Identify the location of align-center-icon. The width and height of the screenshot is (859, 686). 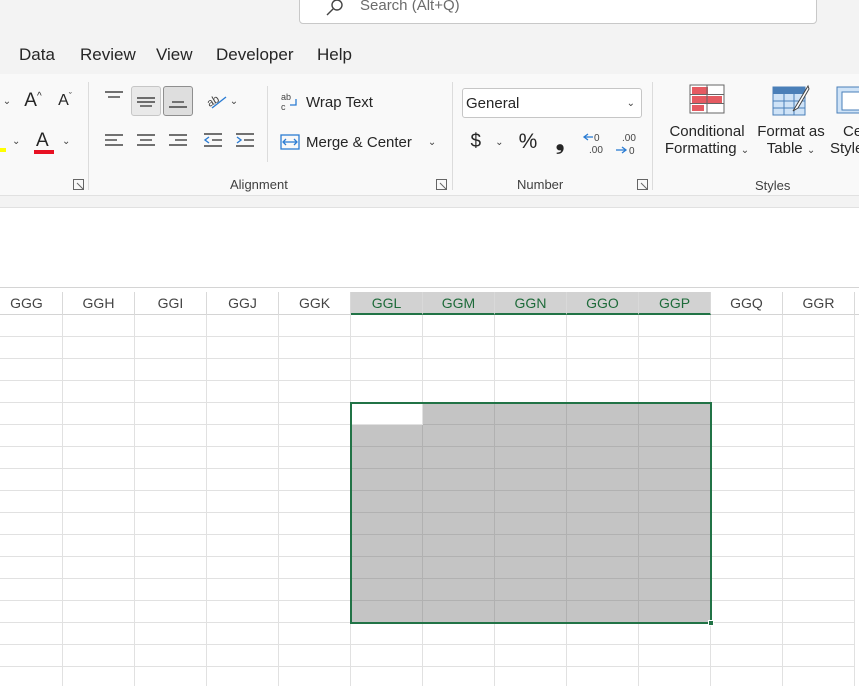
(146, 141).